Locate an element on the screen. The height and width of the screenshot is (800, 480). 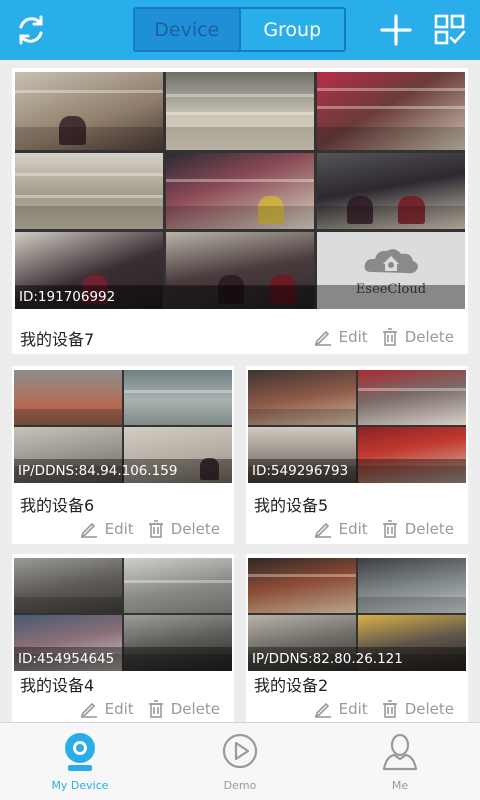
cloud-house-icon is located at coordinates (391, 261).